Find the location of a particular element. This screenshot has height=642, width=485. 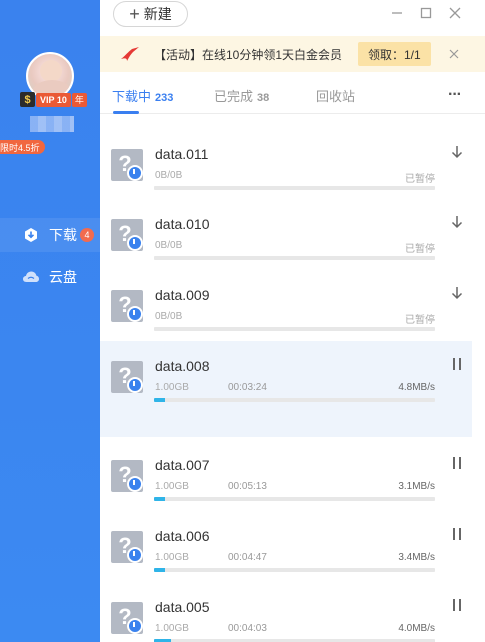

banner-text: 【活动】在线10分钟领1天白金会员 is located at coordinates (248, 54).